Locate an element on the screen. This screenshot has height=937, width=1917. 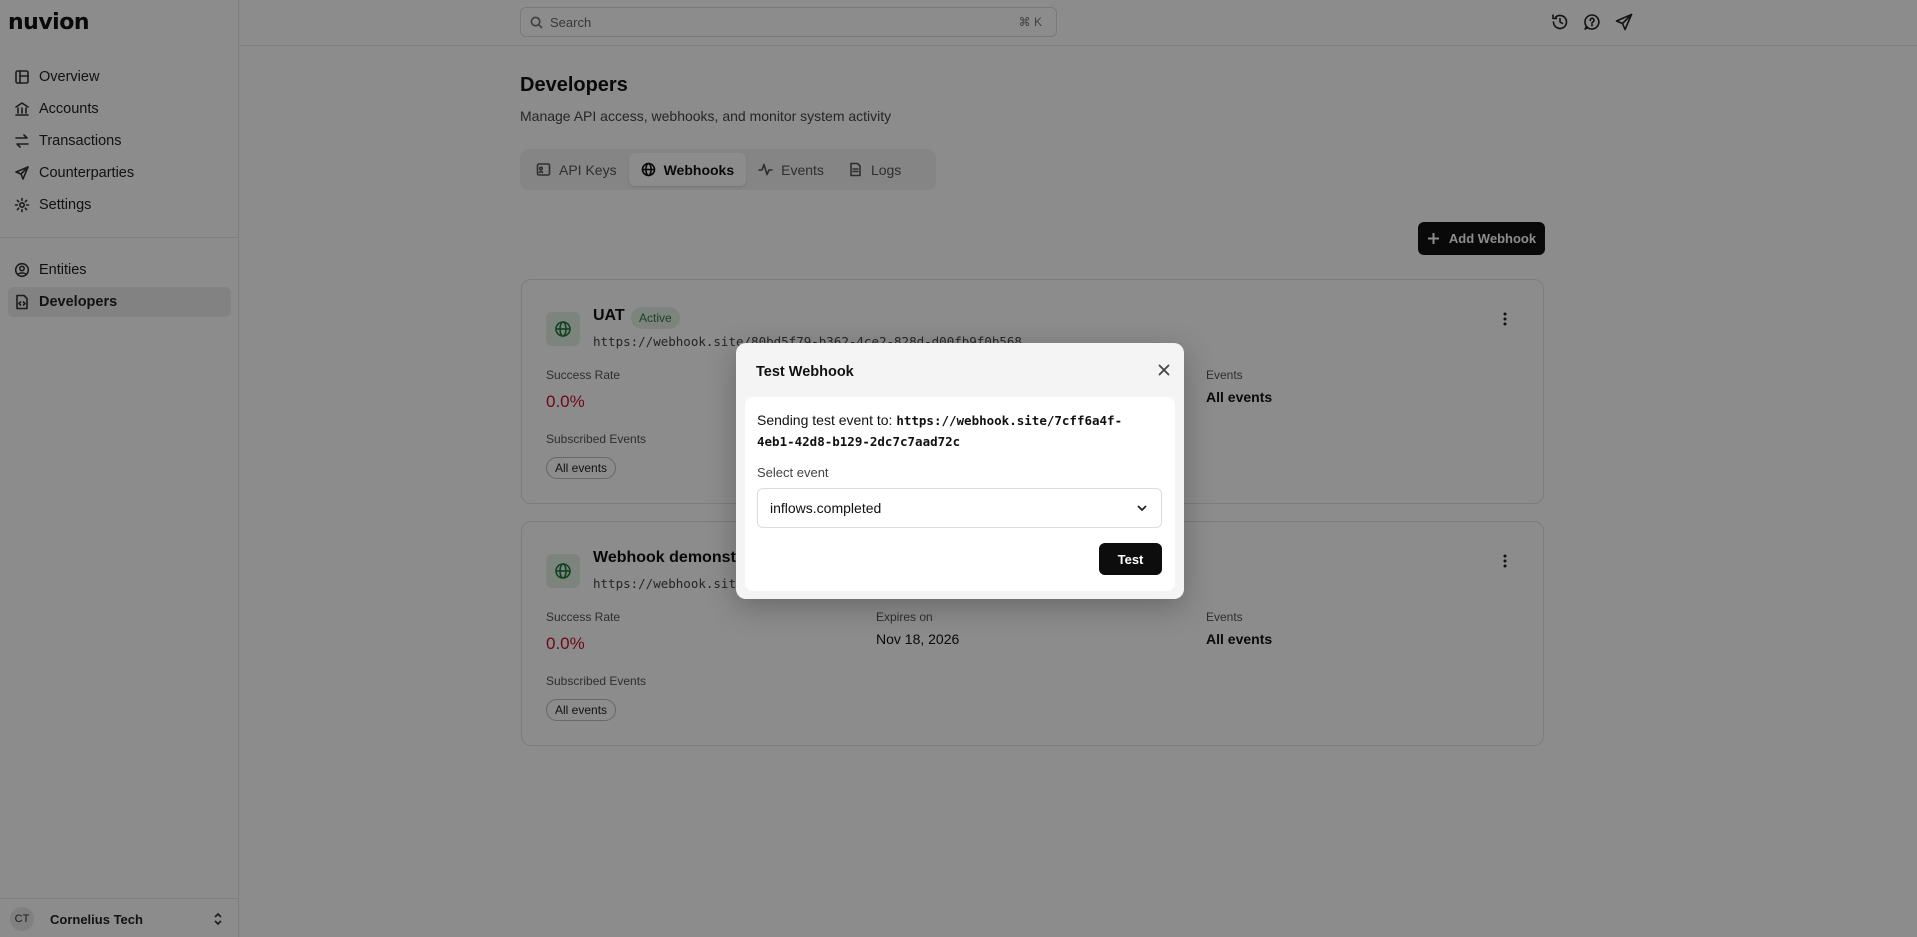
test-button: Test is located at coordinates (1130, 559).